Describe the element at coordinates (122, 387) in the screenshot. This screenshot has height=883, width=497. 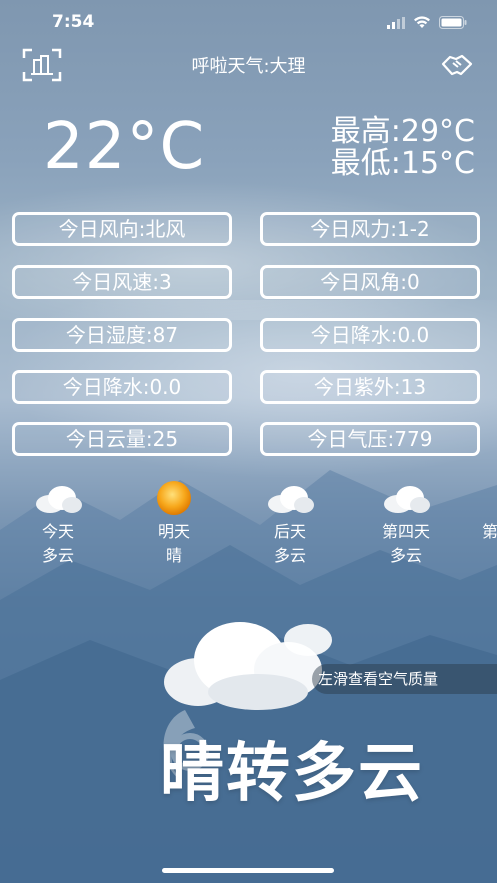
I see `detail-precipitation-2: 今日降水:0.0` at that location.